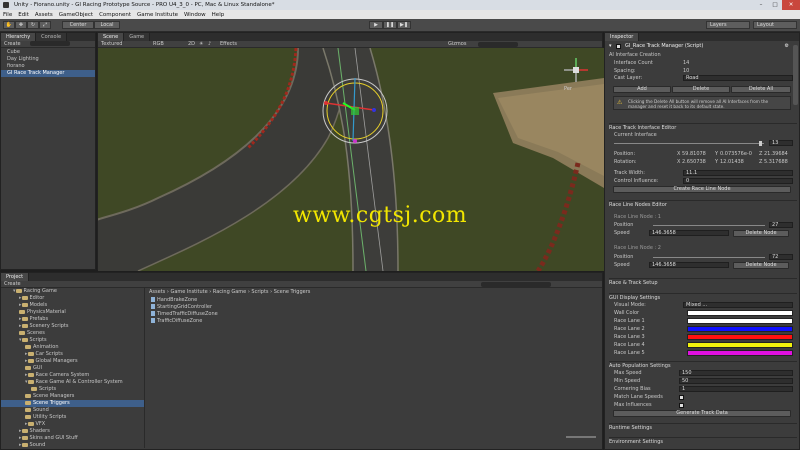 The image size is (800, 450). I want to click on hierarchy-create-dropdown: Create, so click(12, 44).